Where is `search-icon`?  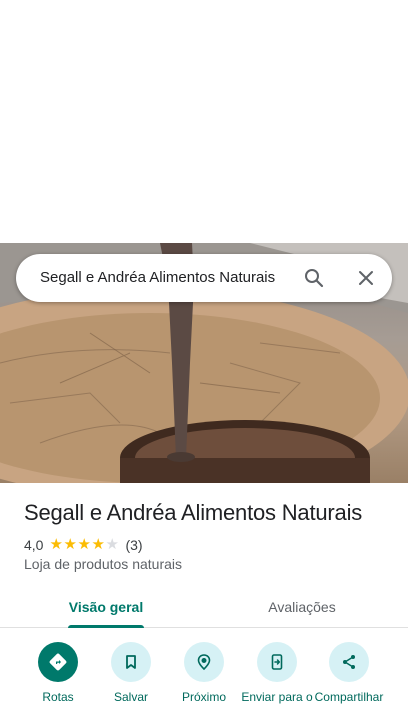 search-icon is located at coordinates (314, 278).